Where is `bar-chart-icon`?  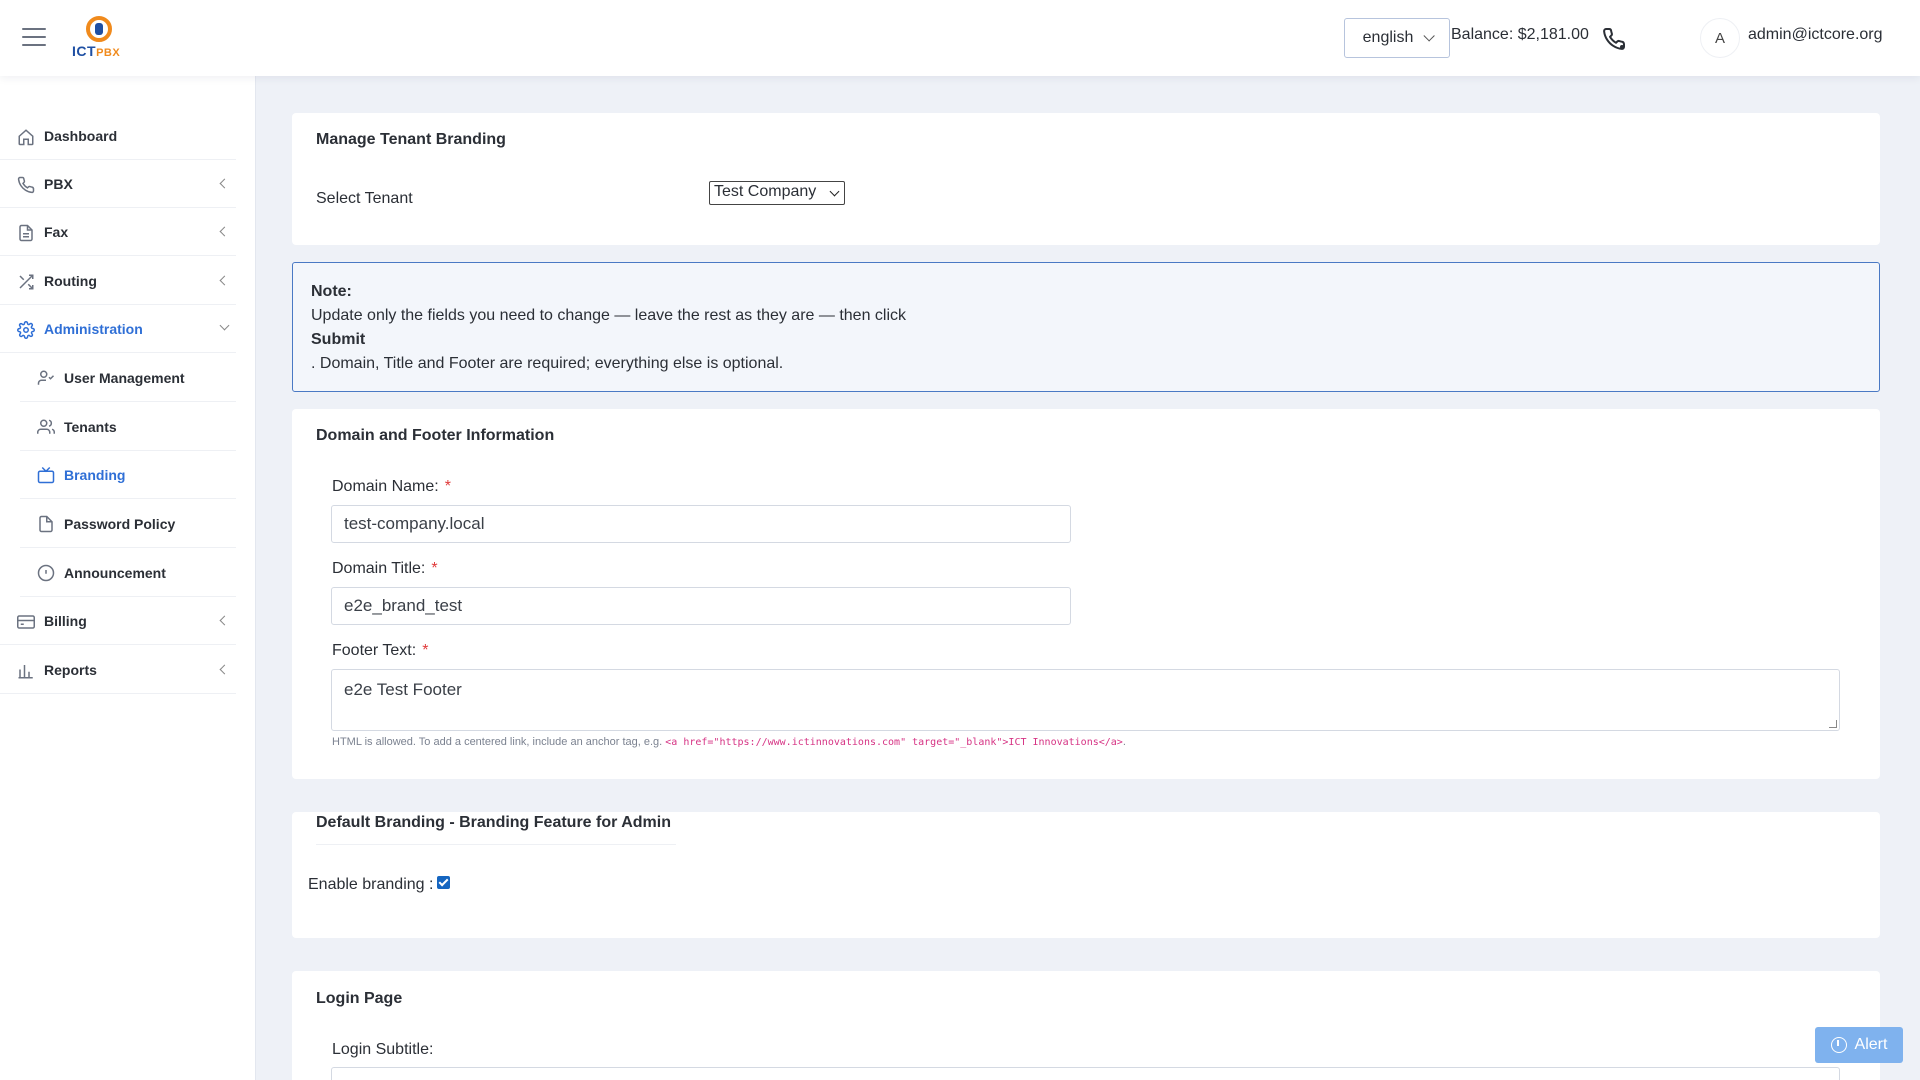 bar-chart-icon is located at coordinates (25, 672).